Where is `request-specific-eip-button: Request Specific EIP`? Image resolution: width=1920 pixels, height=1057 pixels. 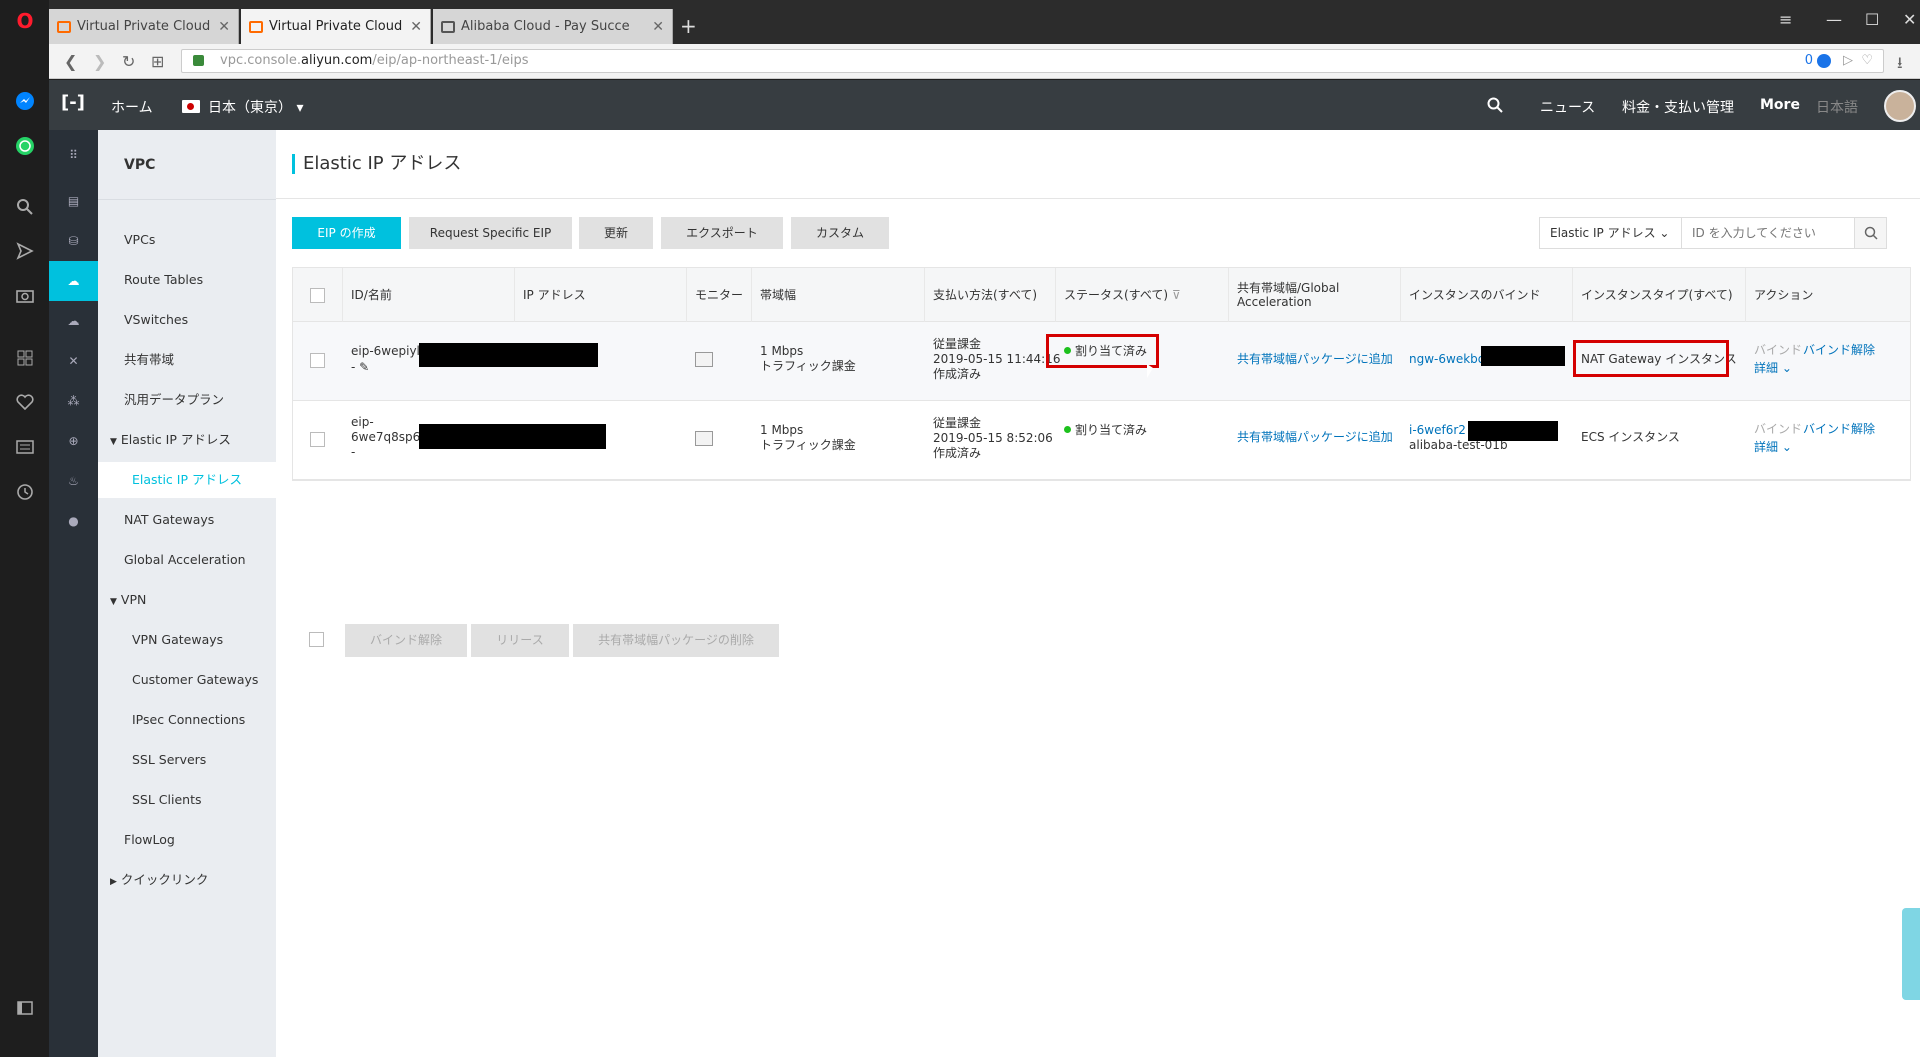 request-specific-eip-button: Request Specific EIP is located at coordinates (490, 233).